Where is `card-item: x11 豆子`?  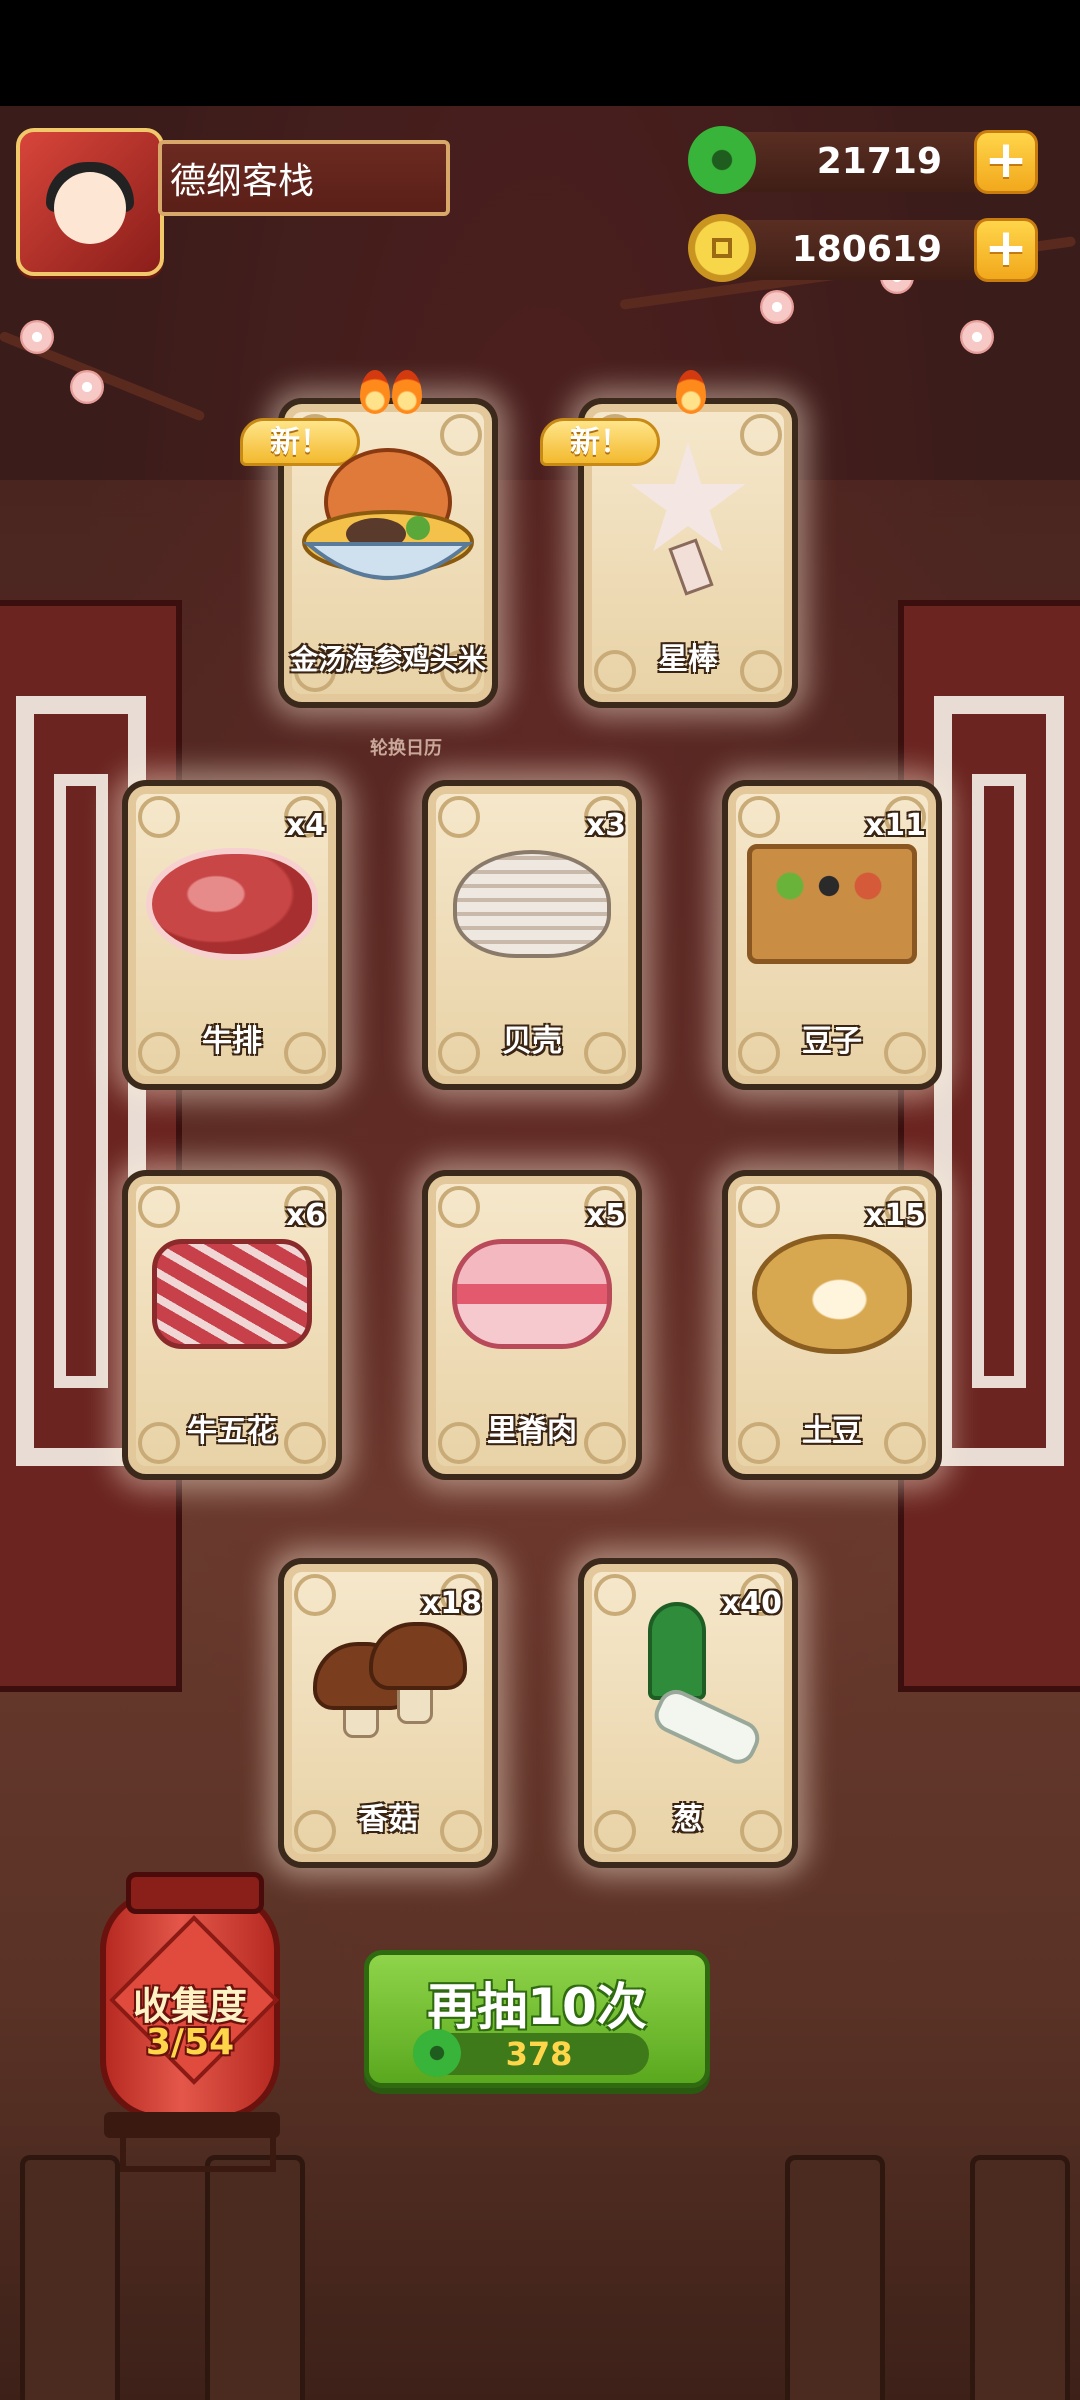 card-item: x11 豆子 is located at coordinates (832, 935).